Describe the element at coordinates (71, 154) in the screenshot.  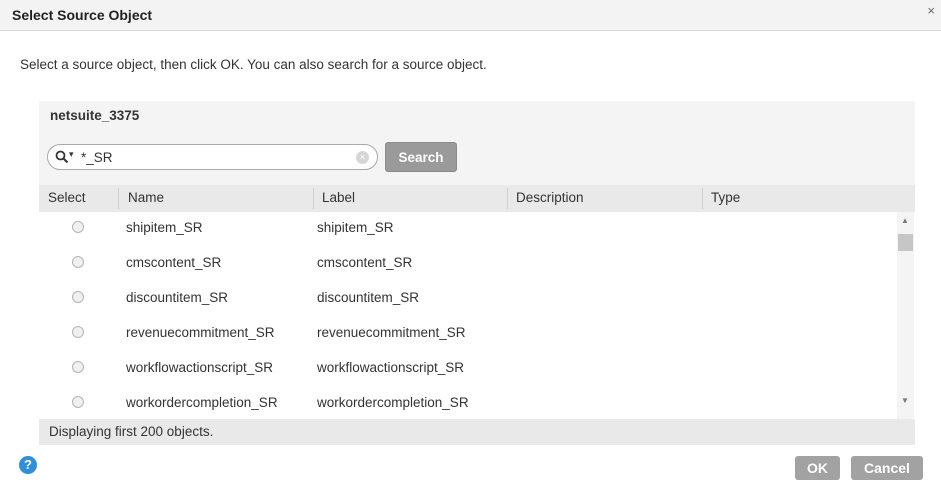
I see `chevron-down-icon: ▾` at that location.